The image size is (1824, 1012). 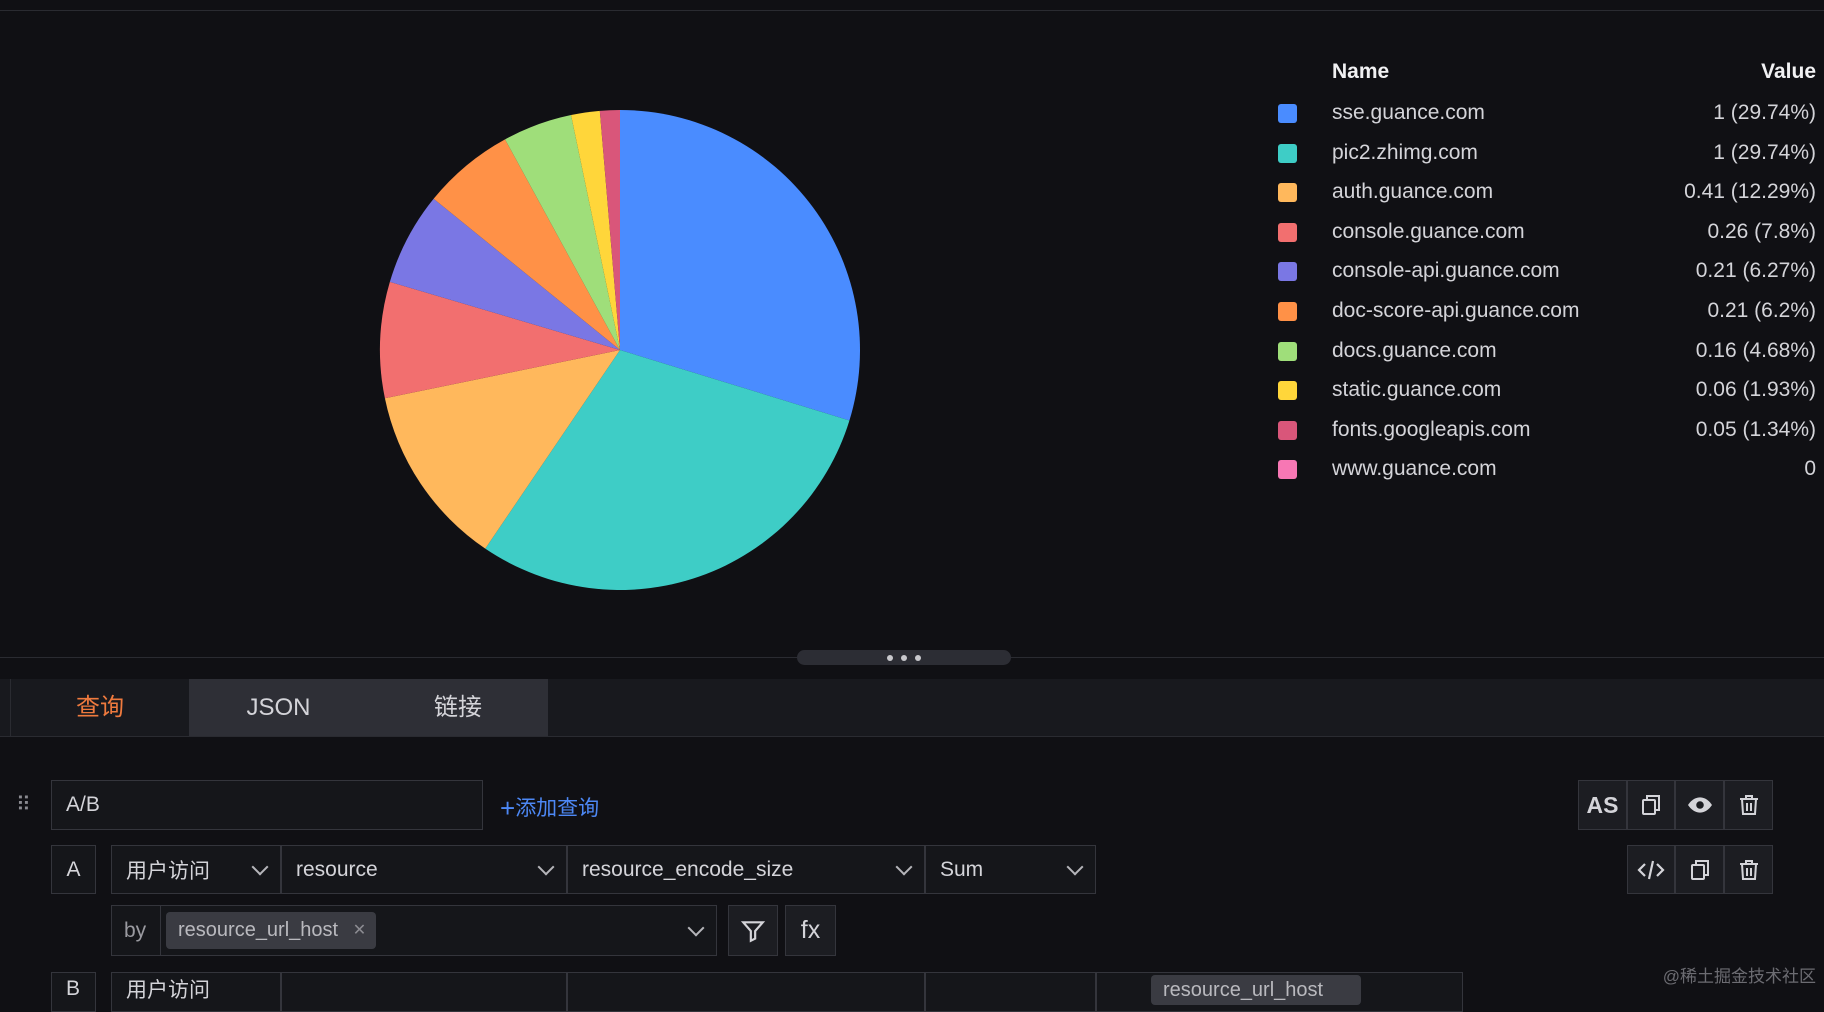 I want to click on source-select: 用户访问, so click(x=196, y=869).